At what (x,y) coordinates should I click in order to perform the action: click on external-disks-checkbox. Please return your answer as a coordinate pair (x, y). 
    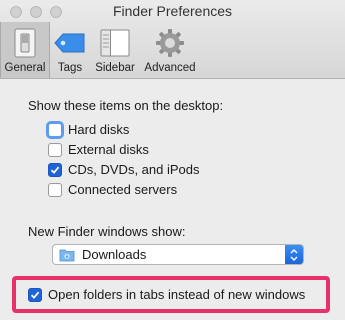
    Looking at the image, I should click on (55, 149).